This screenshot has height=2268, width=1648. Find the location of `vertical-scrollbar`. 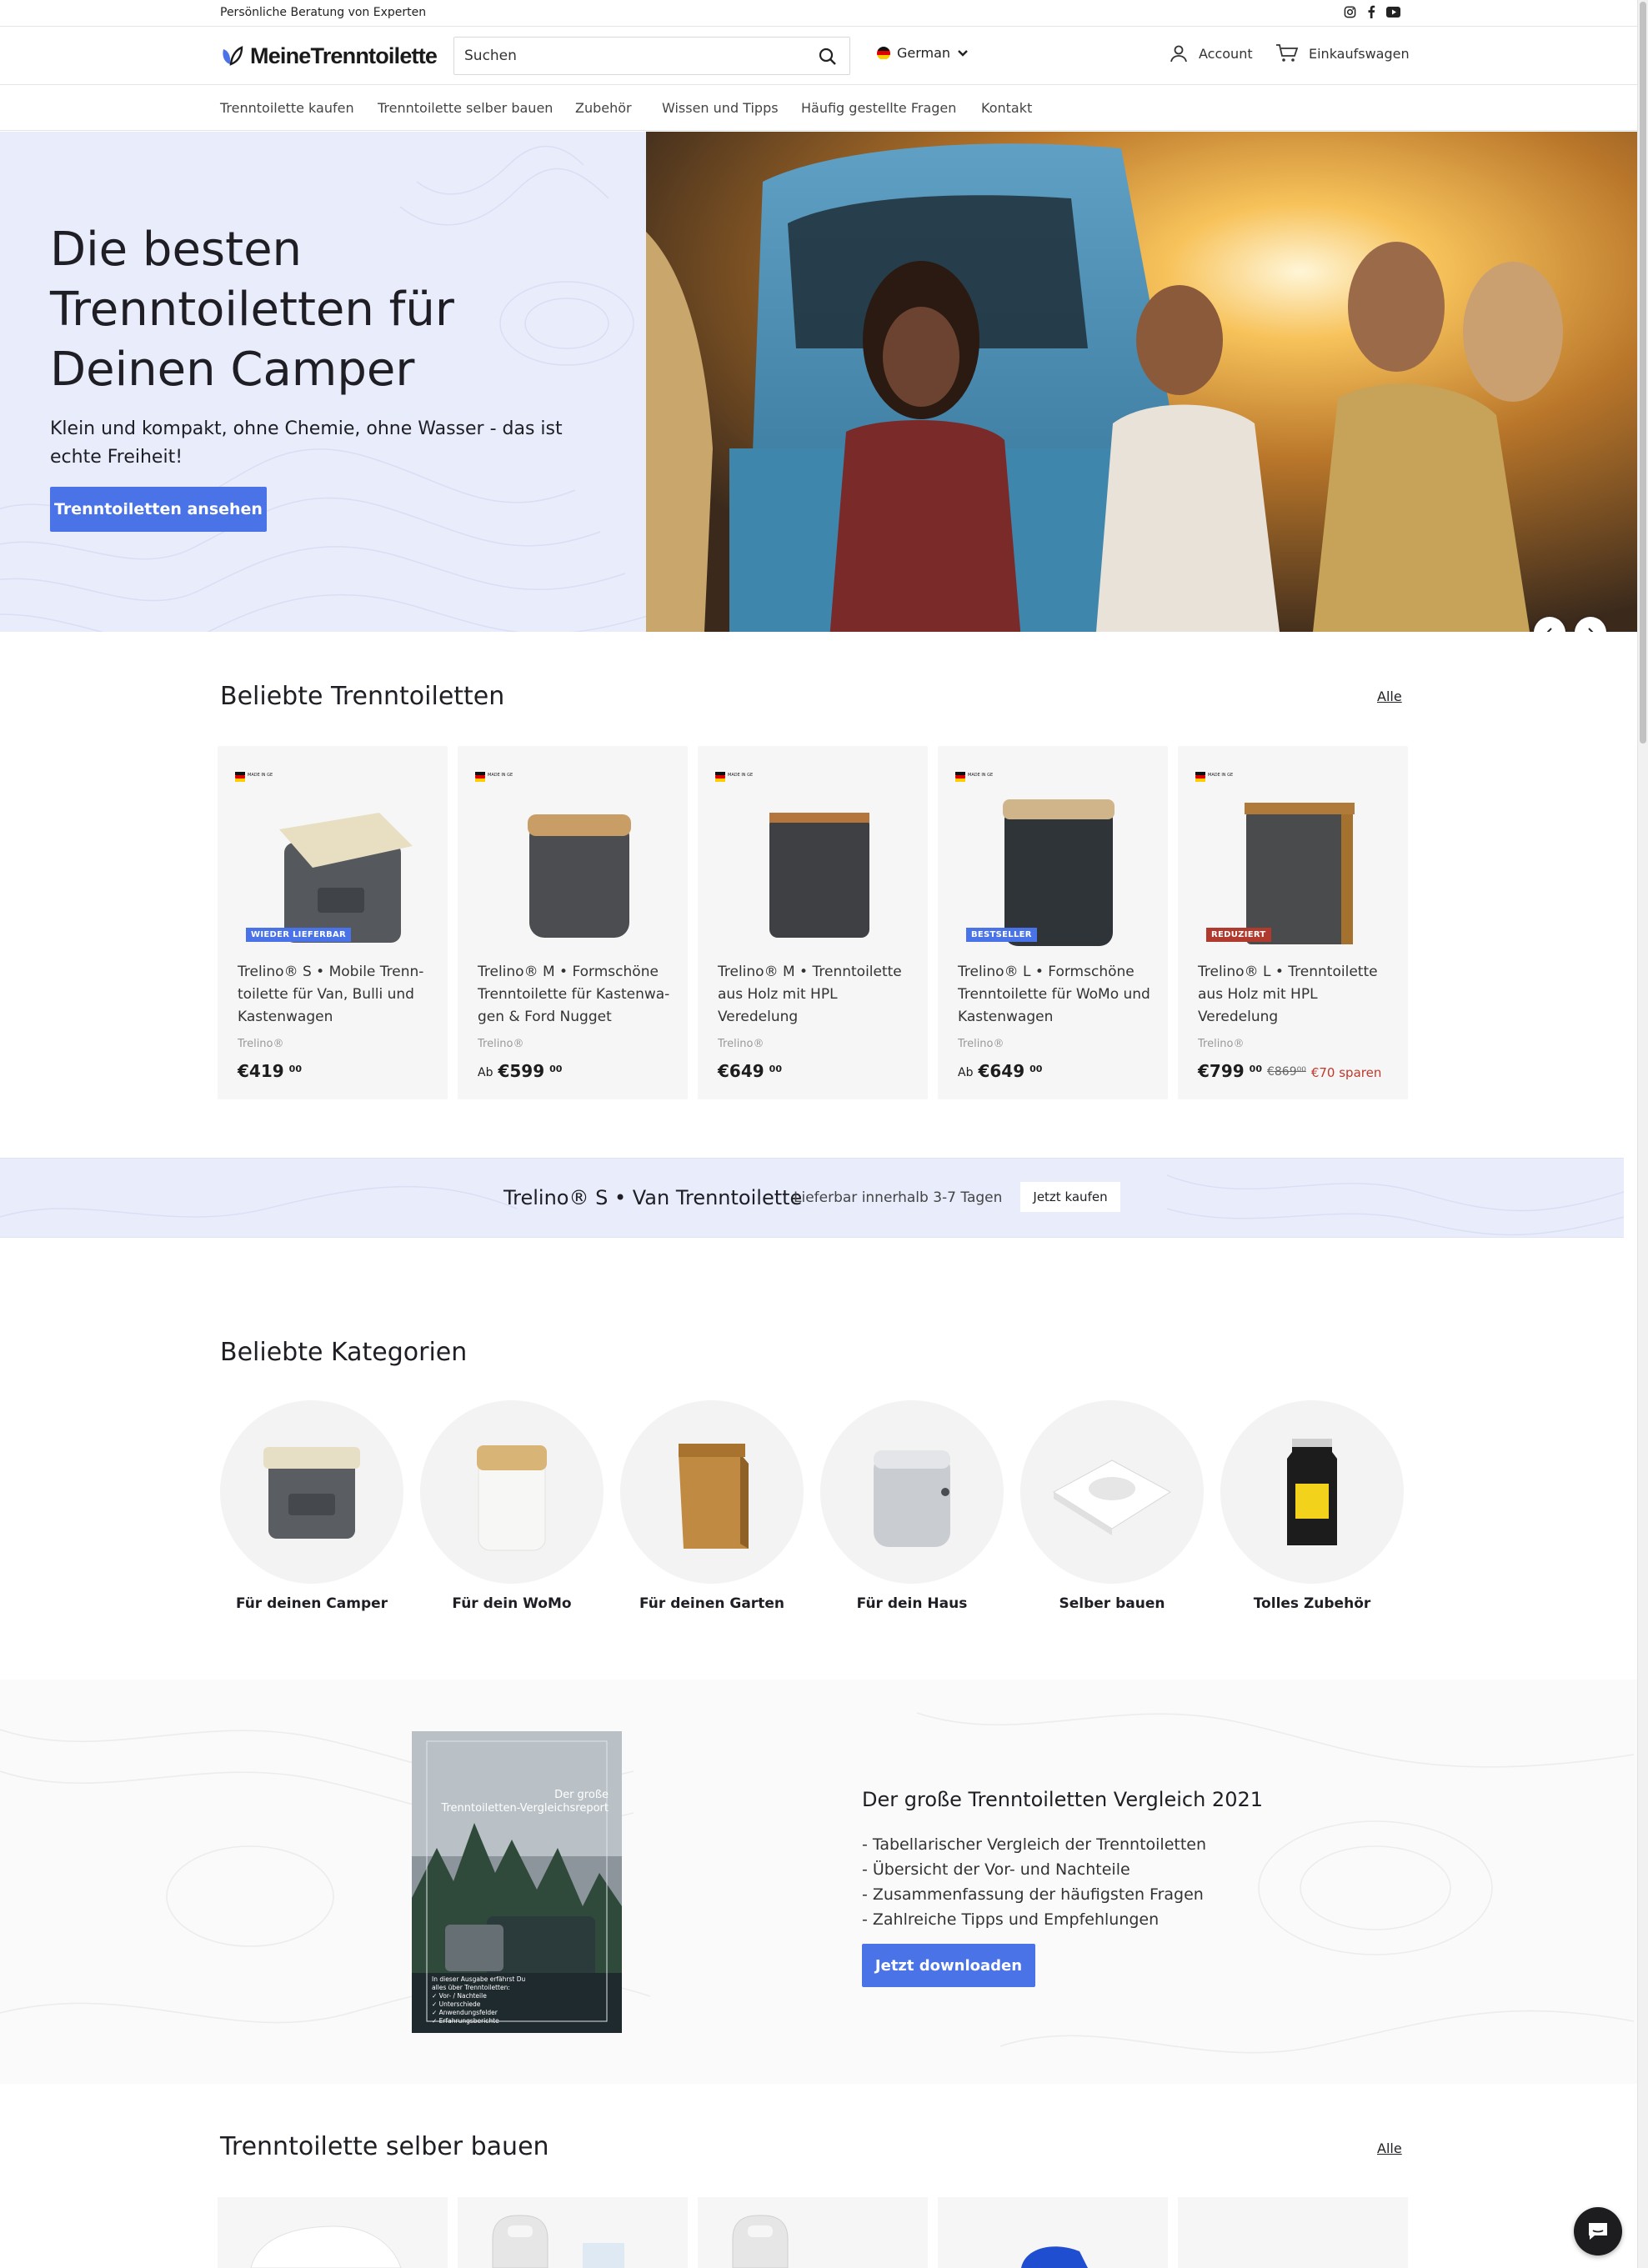

vertical-scrollbar is located at coordinates (1643, 1134).